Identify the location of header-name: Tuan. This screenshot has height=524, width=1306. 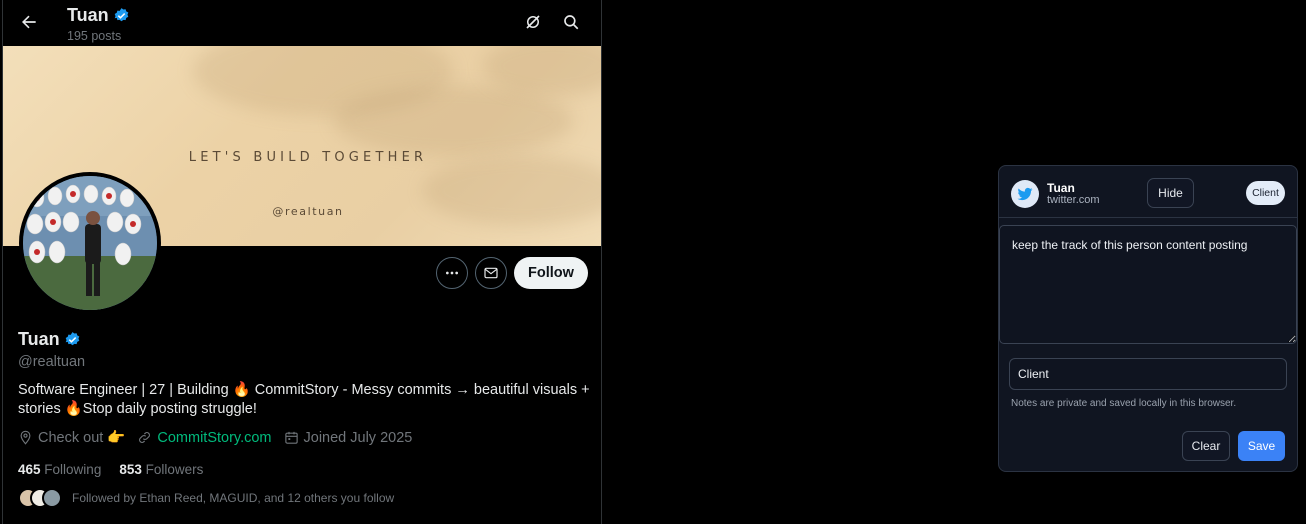
(88, 15).